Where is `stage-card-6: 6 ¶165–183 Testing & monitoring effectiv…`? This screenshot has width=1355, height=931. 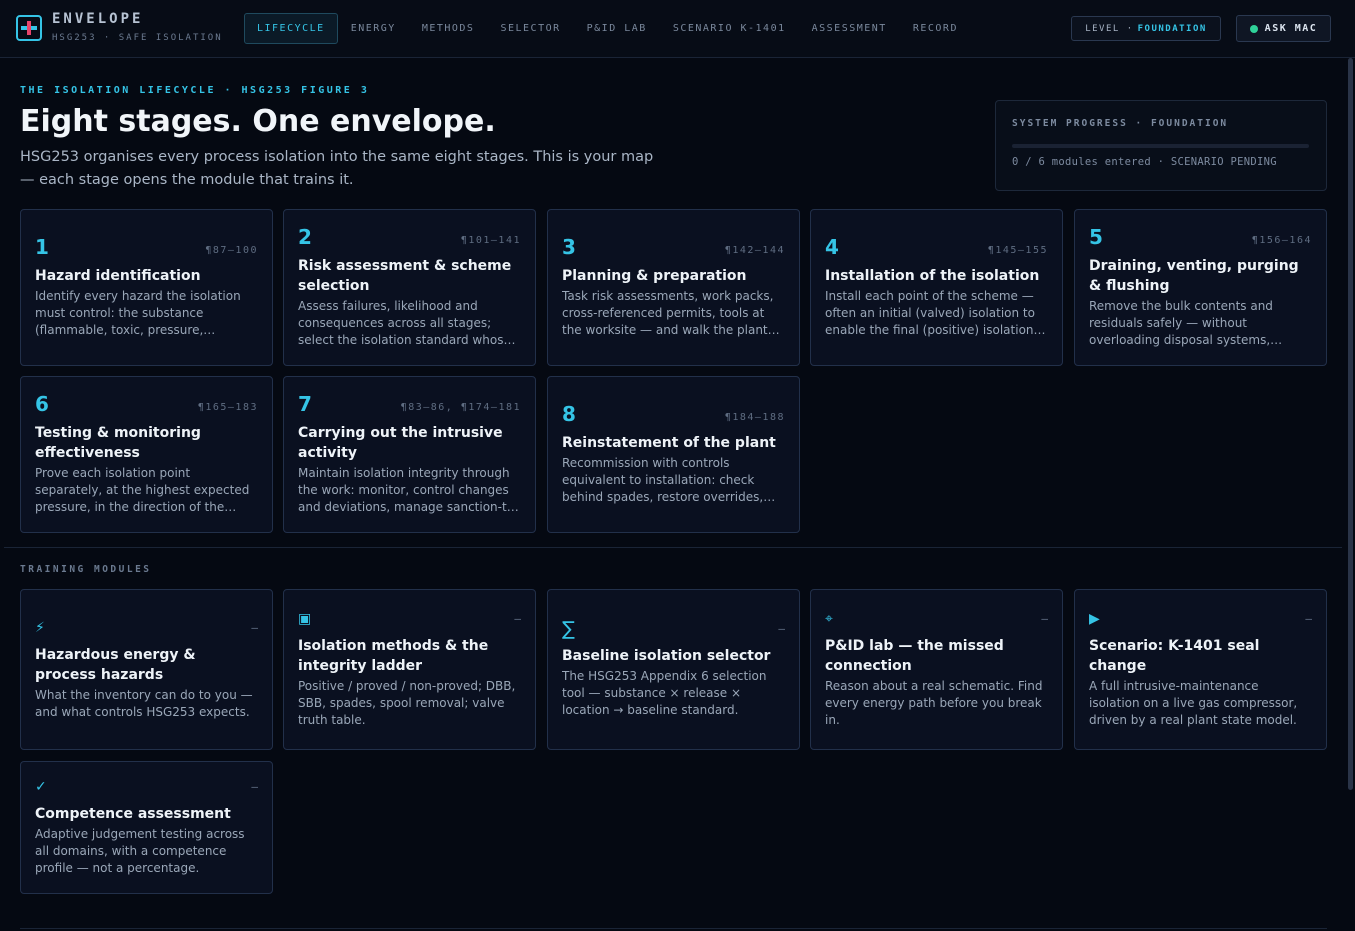
stage-card-6: 6 ¶165–183 Testing & monitoring effectiv… is located at coordinates (146, 454).